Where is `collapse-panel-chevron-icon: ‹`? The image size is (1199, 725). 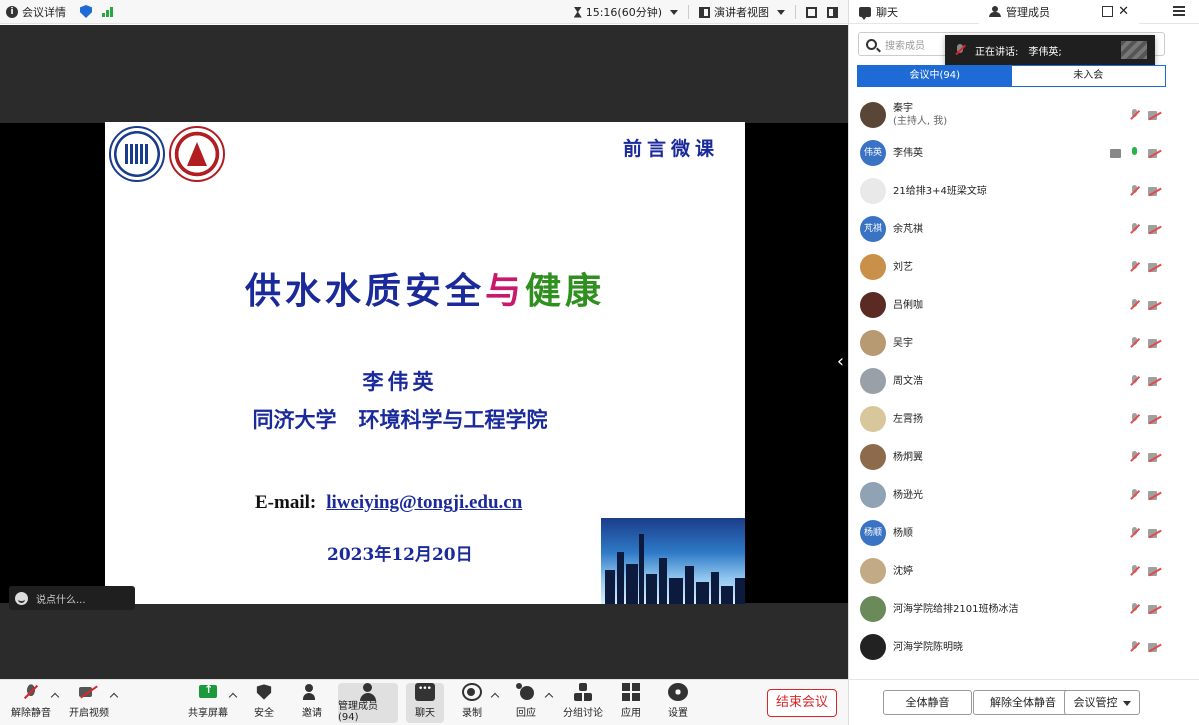 collapse-panel-chevron-icon: ‹ is located at coordinates (840, 362).